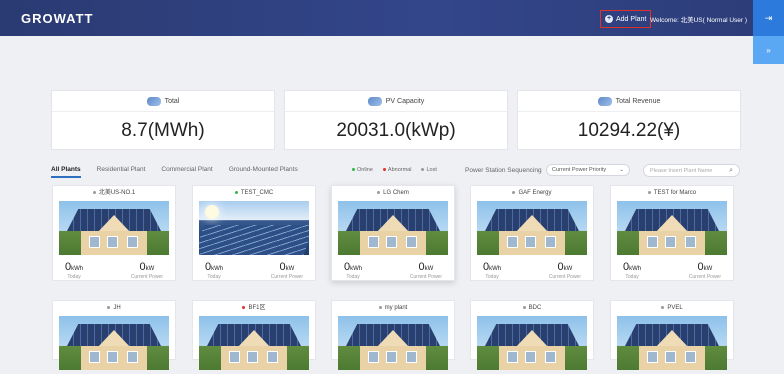  I want to click on sequencing-value: Current Power Priority, so click(579, 170).